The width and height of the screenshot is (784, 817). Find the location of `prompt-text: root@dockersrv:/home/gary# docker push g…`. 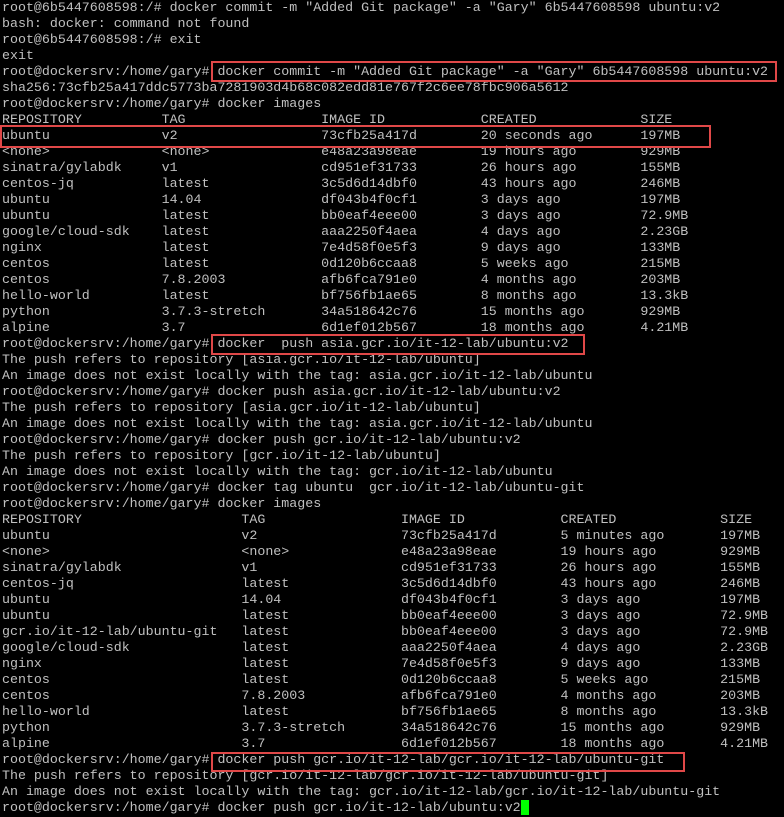

prompt-text: root@dockersrv:/home/gary# docker push g… is located at coordinates (261, 807).